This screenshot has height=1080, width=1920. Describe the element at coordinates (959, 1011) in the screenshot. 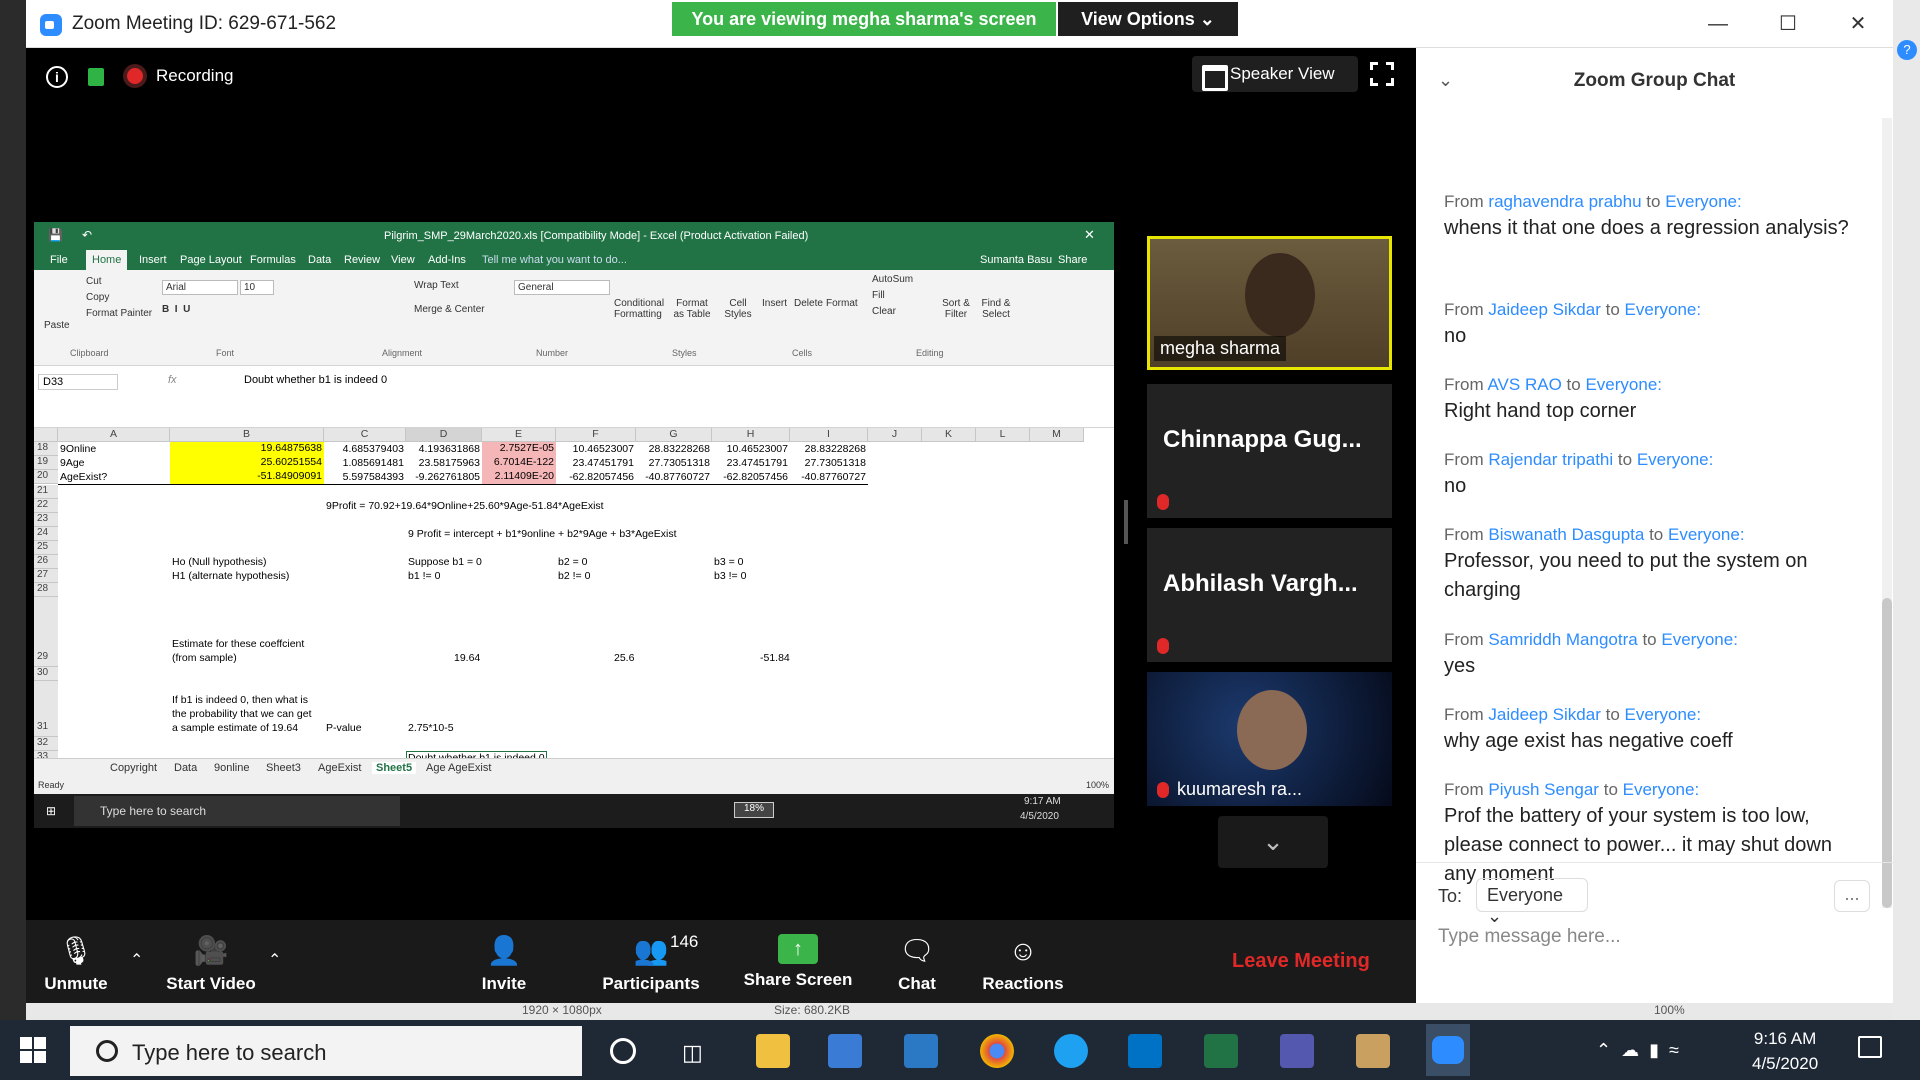

I see `desktop-background-strip: 1920 × 1080px Size: 680.2KB 100%` at that location.